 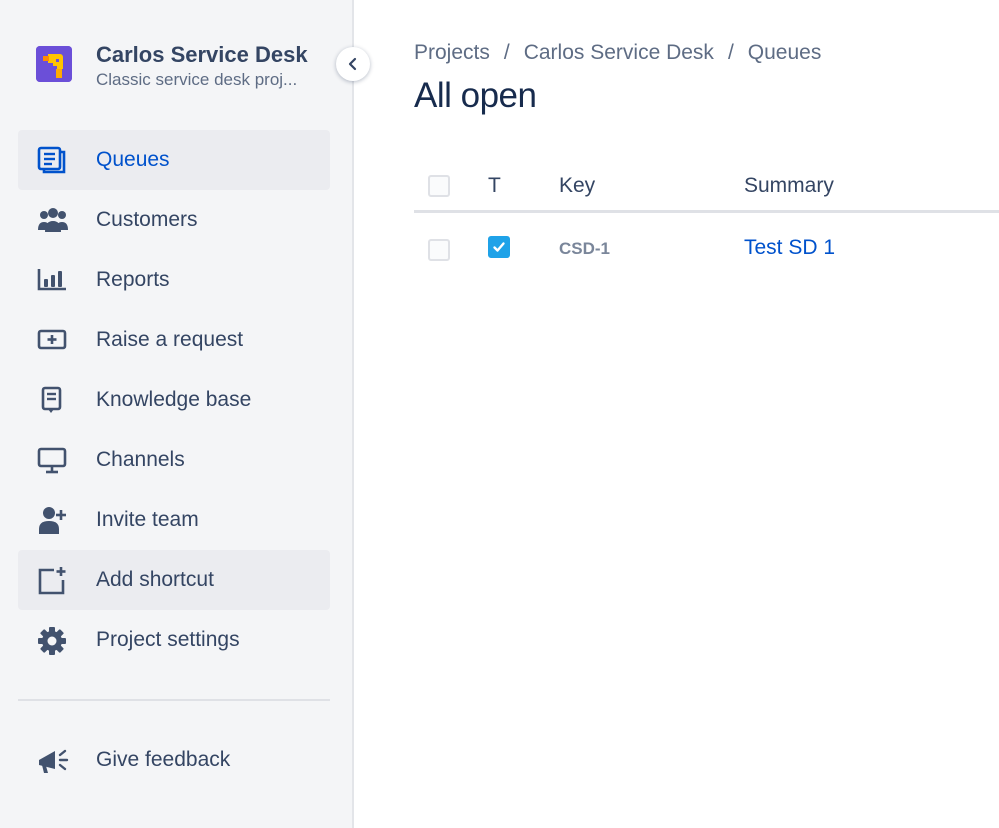 What do you see at coordinates (789, 248) in the screenshot?
I see `issue-summary-link: Test SD 1` at bounding box center [789, 248].